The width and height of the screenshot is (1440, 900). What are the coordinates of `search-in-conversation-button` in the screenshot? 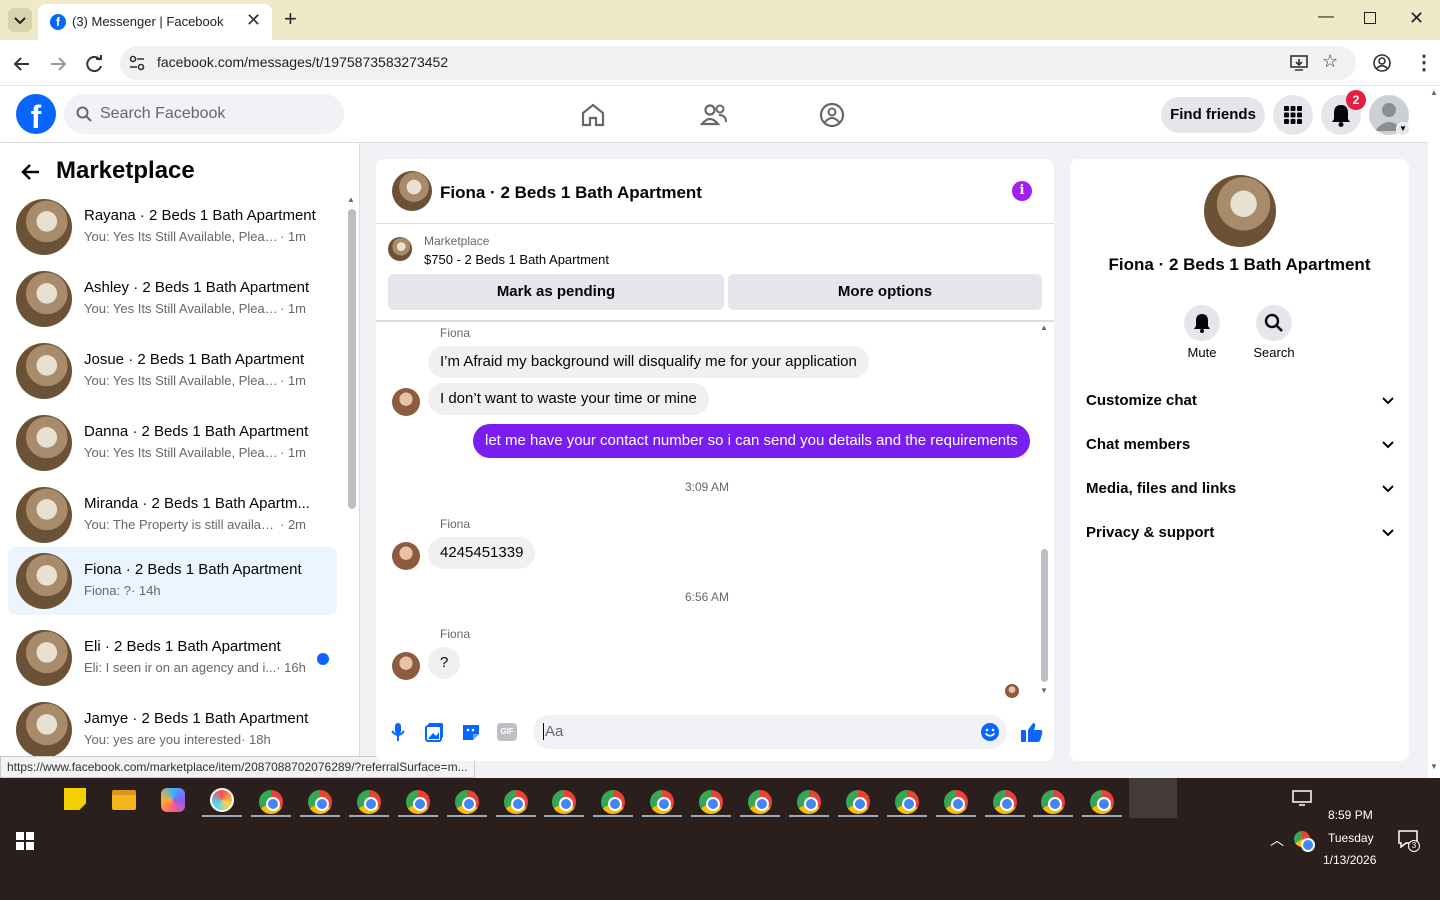 It's located at (1274, 323).